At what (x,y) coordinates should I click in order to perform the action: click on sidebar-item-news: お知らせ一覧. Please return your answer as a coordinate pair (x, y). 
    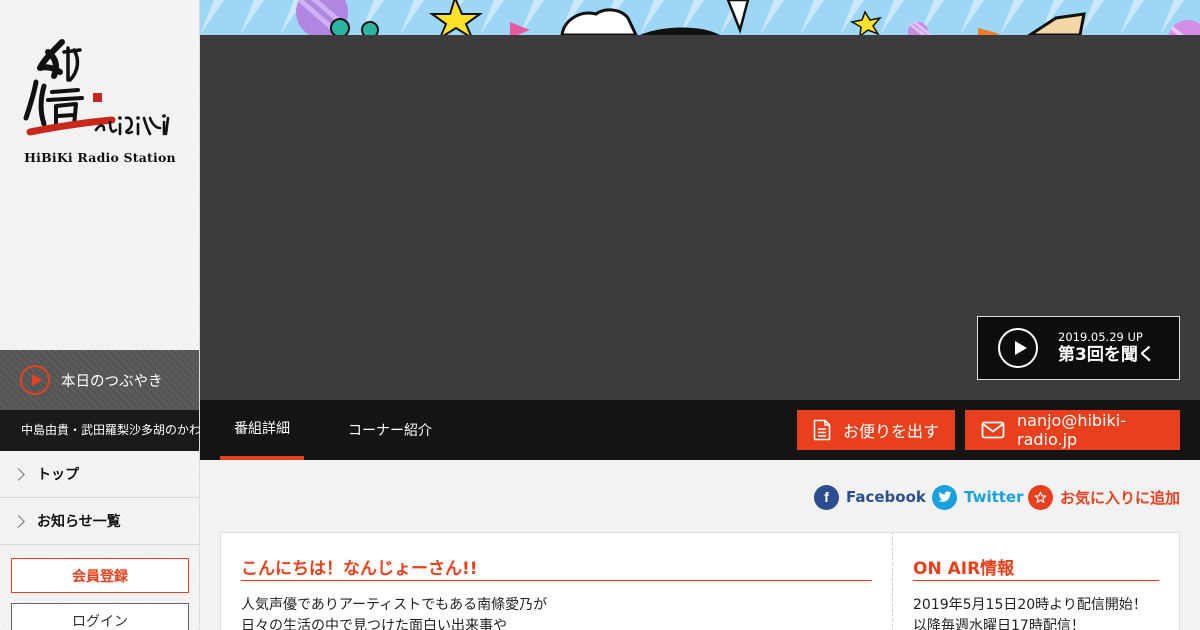
    Looking at the image, I should click on (99, 521).